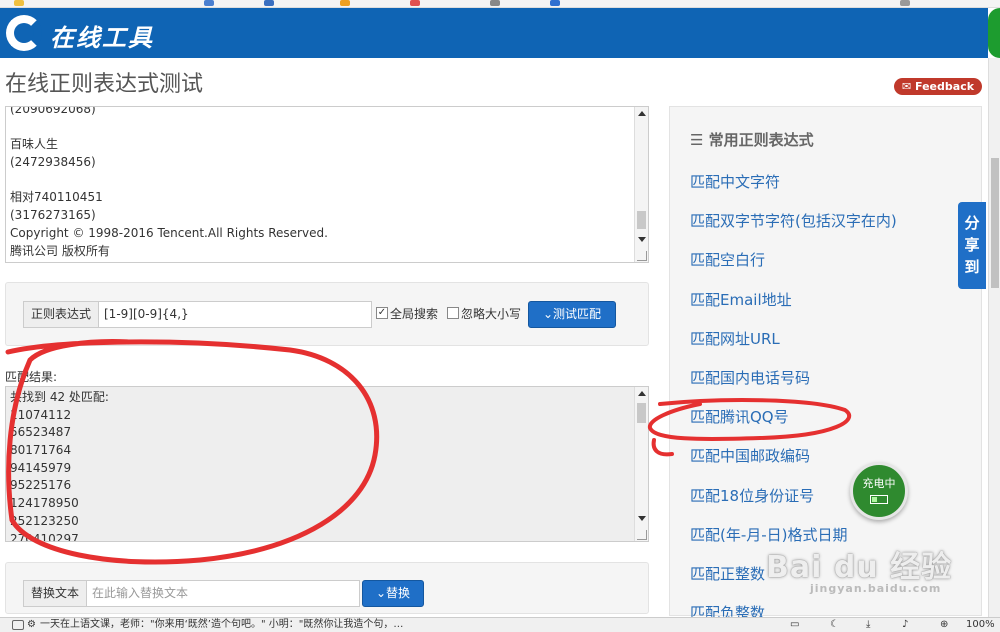  What do you see at coordinates (34, 144) in the screenshot?
I see `source-line: 百味人生` at bounding box center [34, 144].